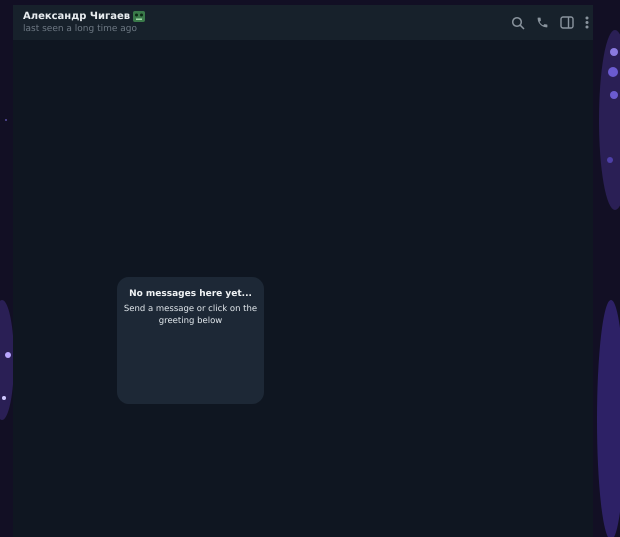 The width and height of the screenshot is (620, 537). What do you see at coordinates (139, 16) in the screenshot?
I see `alien-icon` at bounding box center [139, 16].